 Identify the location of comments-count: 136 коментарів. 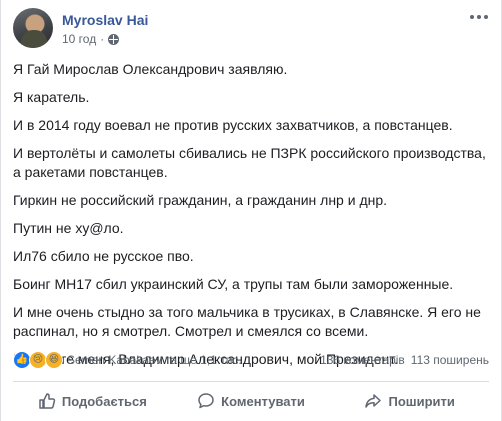
(362, 360).